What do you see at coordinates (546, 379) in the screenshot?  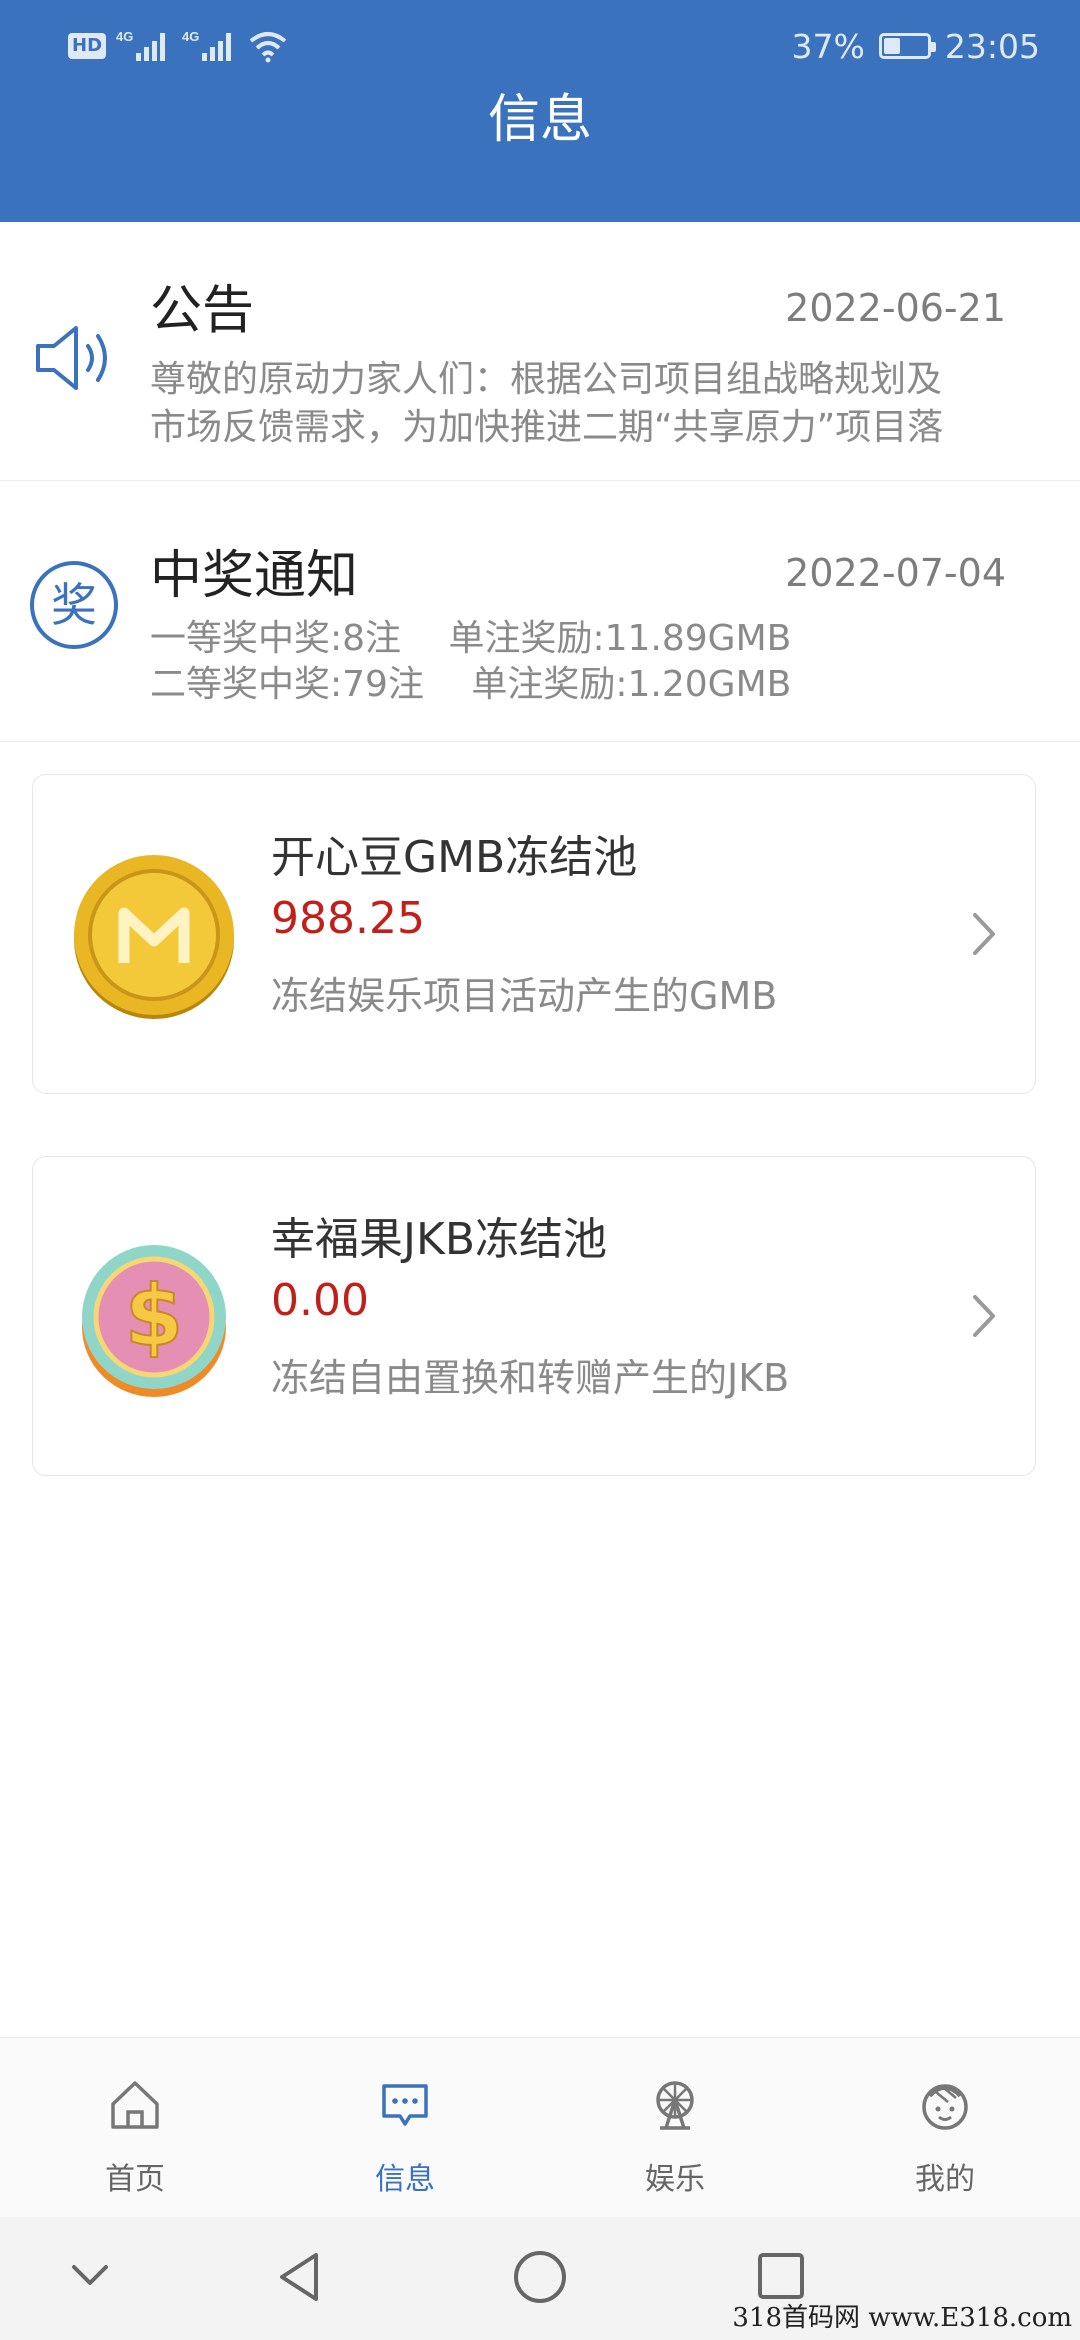 I see `announcement-line-1: 尊敬的原动力家人们：根据公司项目组战略规划及` at bounding box center [546, 379].